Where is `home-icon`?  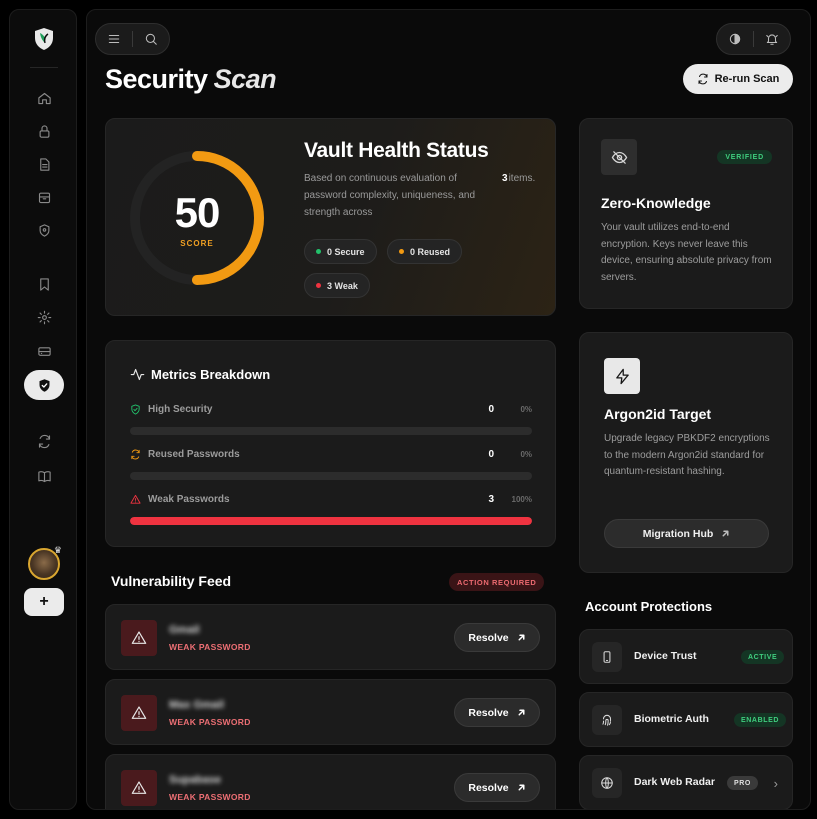
home-icon is located at coordinates (44, 98).